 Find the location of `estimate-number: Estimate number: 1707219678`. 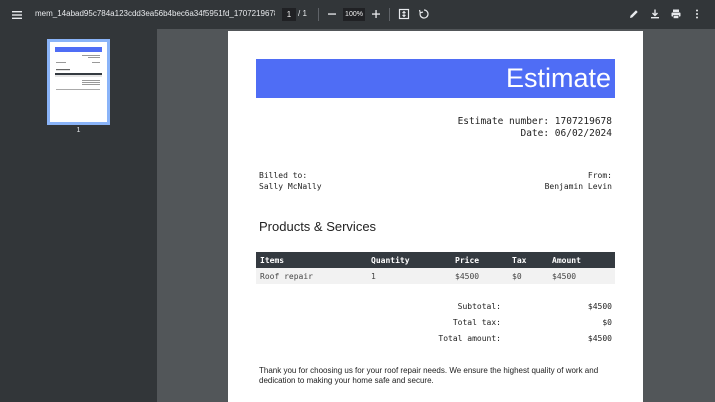

estimate-number: Estimate number: 1707219678 is located at coordinates (534, 121).